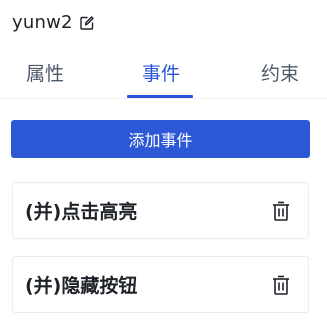 The image size is (327, 333). Describe the element at coordinates (160, 96) in the screenshot. I see `active-tab-indicator` at that location.